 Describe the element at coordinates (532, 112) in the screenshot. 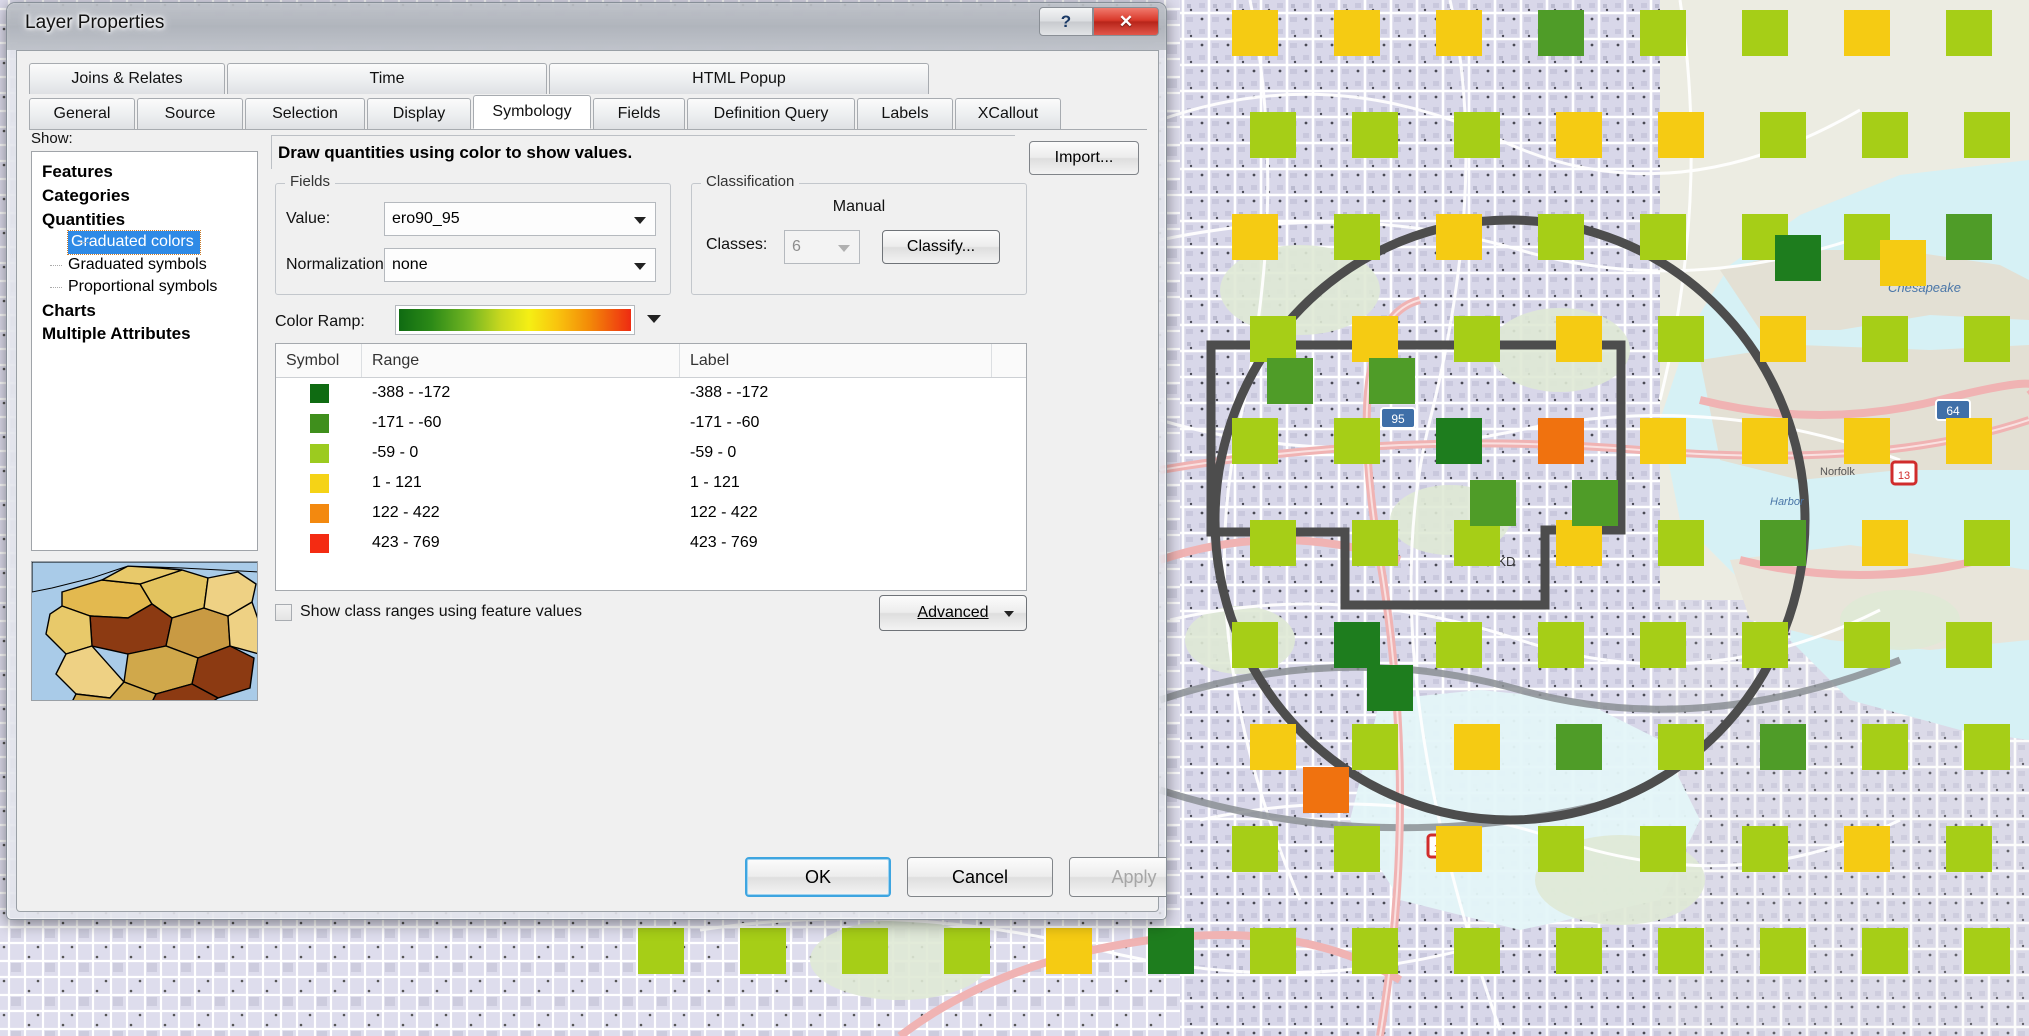

I see `tab-symbology: Symbology` at that location.